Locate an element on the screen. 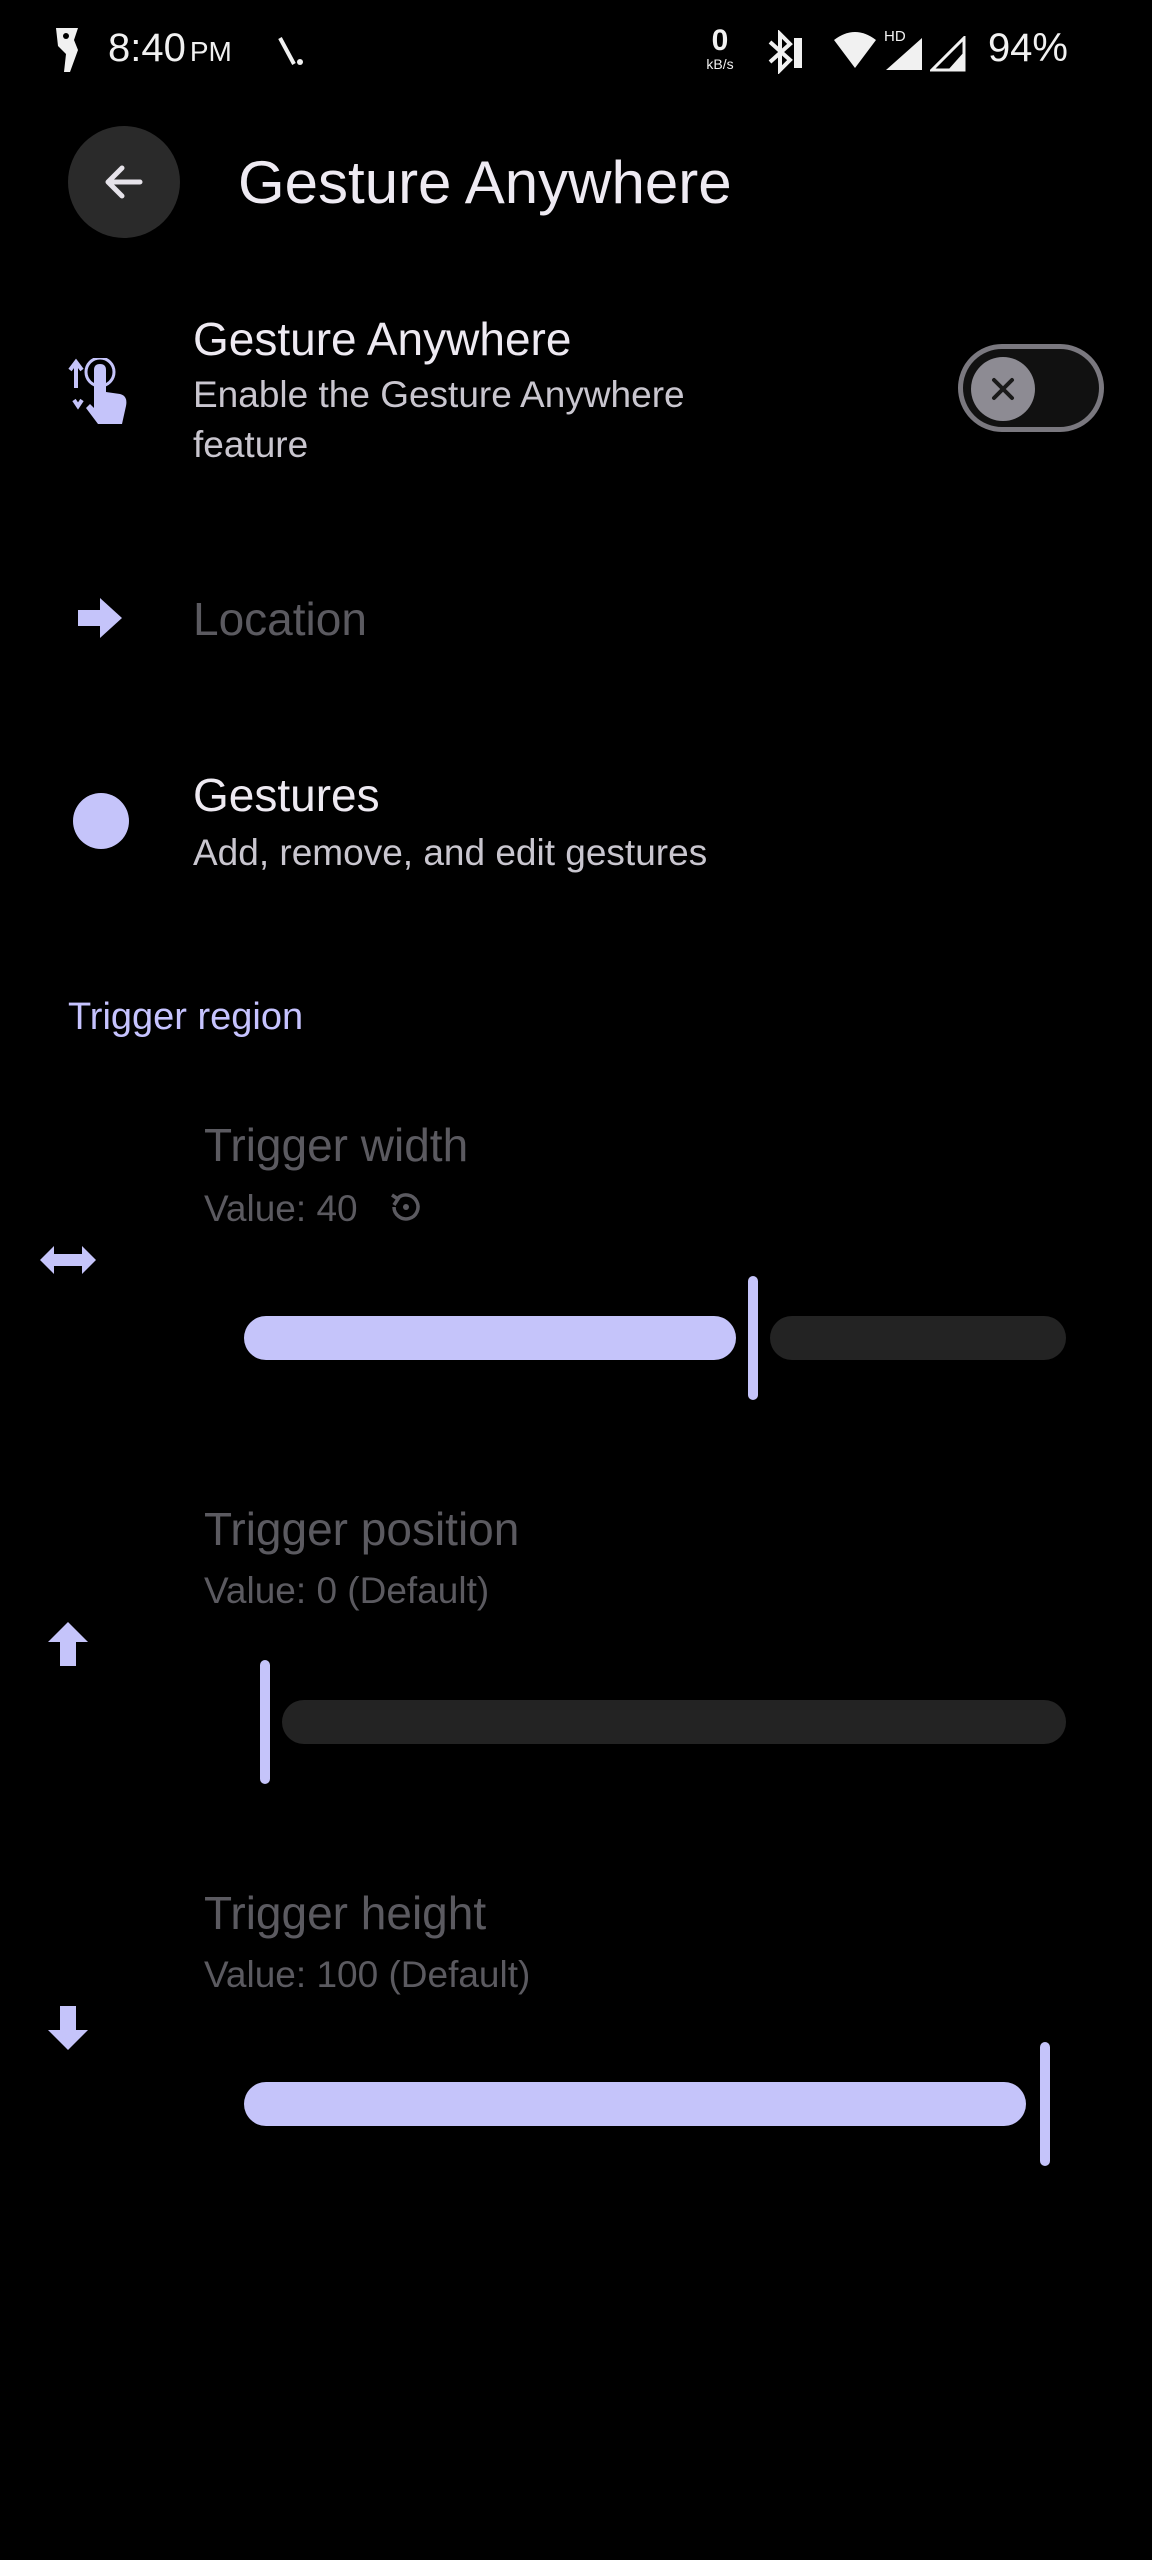 This screenshot has height=2560, width=1152. enable-subtitle-line1: Enable the Gesture Anywhere is located at coordinates (439, 394).